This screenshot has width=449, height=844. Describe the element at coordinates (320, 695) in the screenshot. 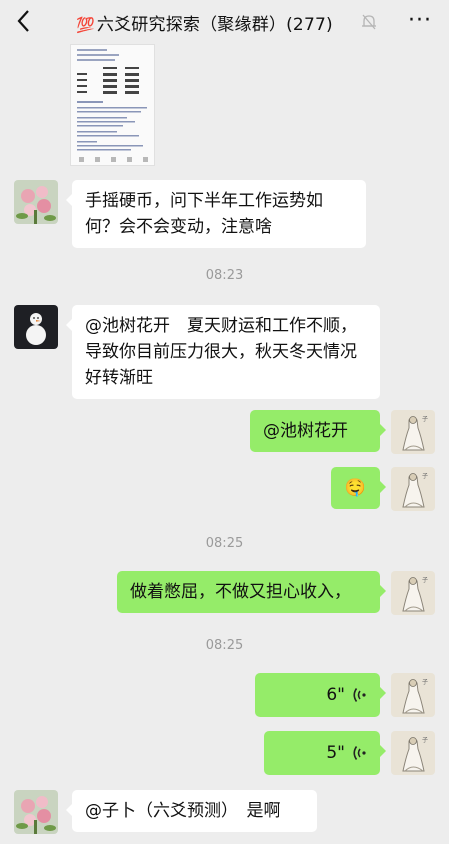

I see `voice-message: 6"` at that location.